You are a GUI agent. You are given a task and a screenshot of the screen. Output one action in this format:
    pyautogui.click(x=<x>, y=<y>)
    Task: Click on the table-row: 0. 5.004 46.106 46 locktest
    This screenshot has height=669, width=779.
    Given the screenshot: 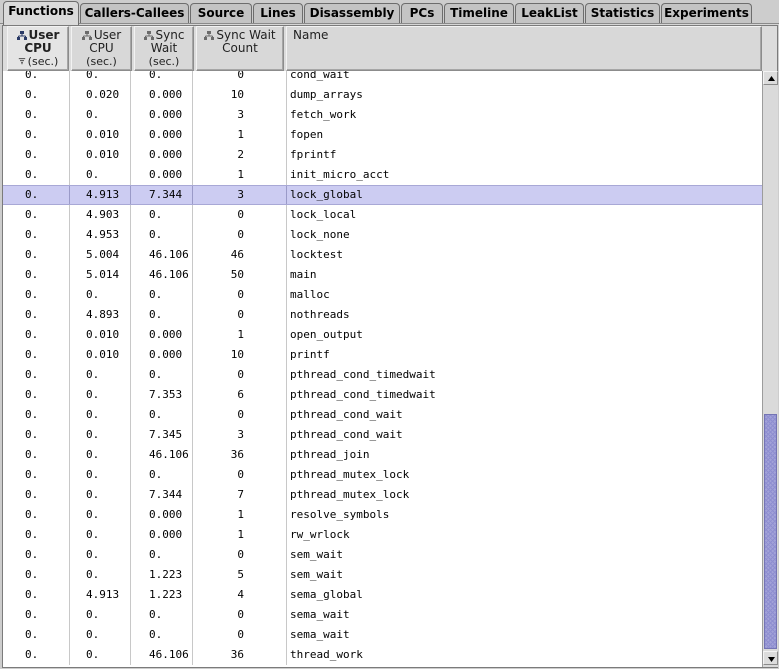 What is the action you would take?
    pyautogui.click(x=382, y=255)
    